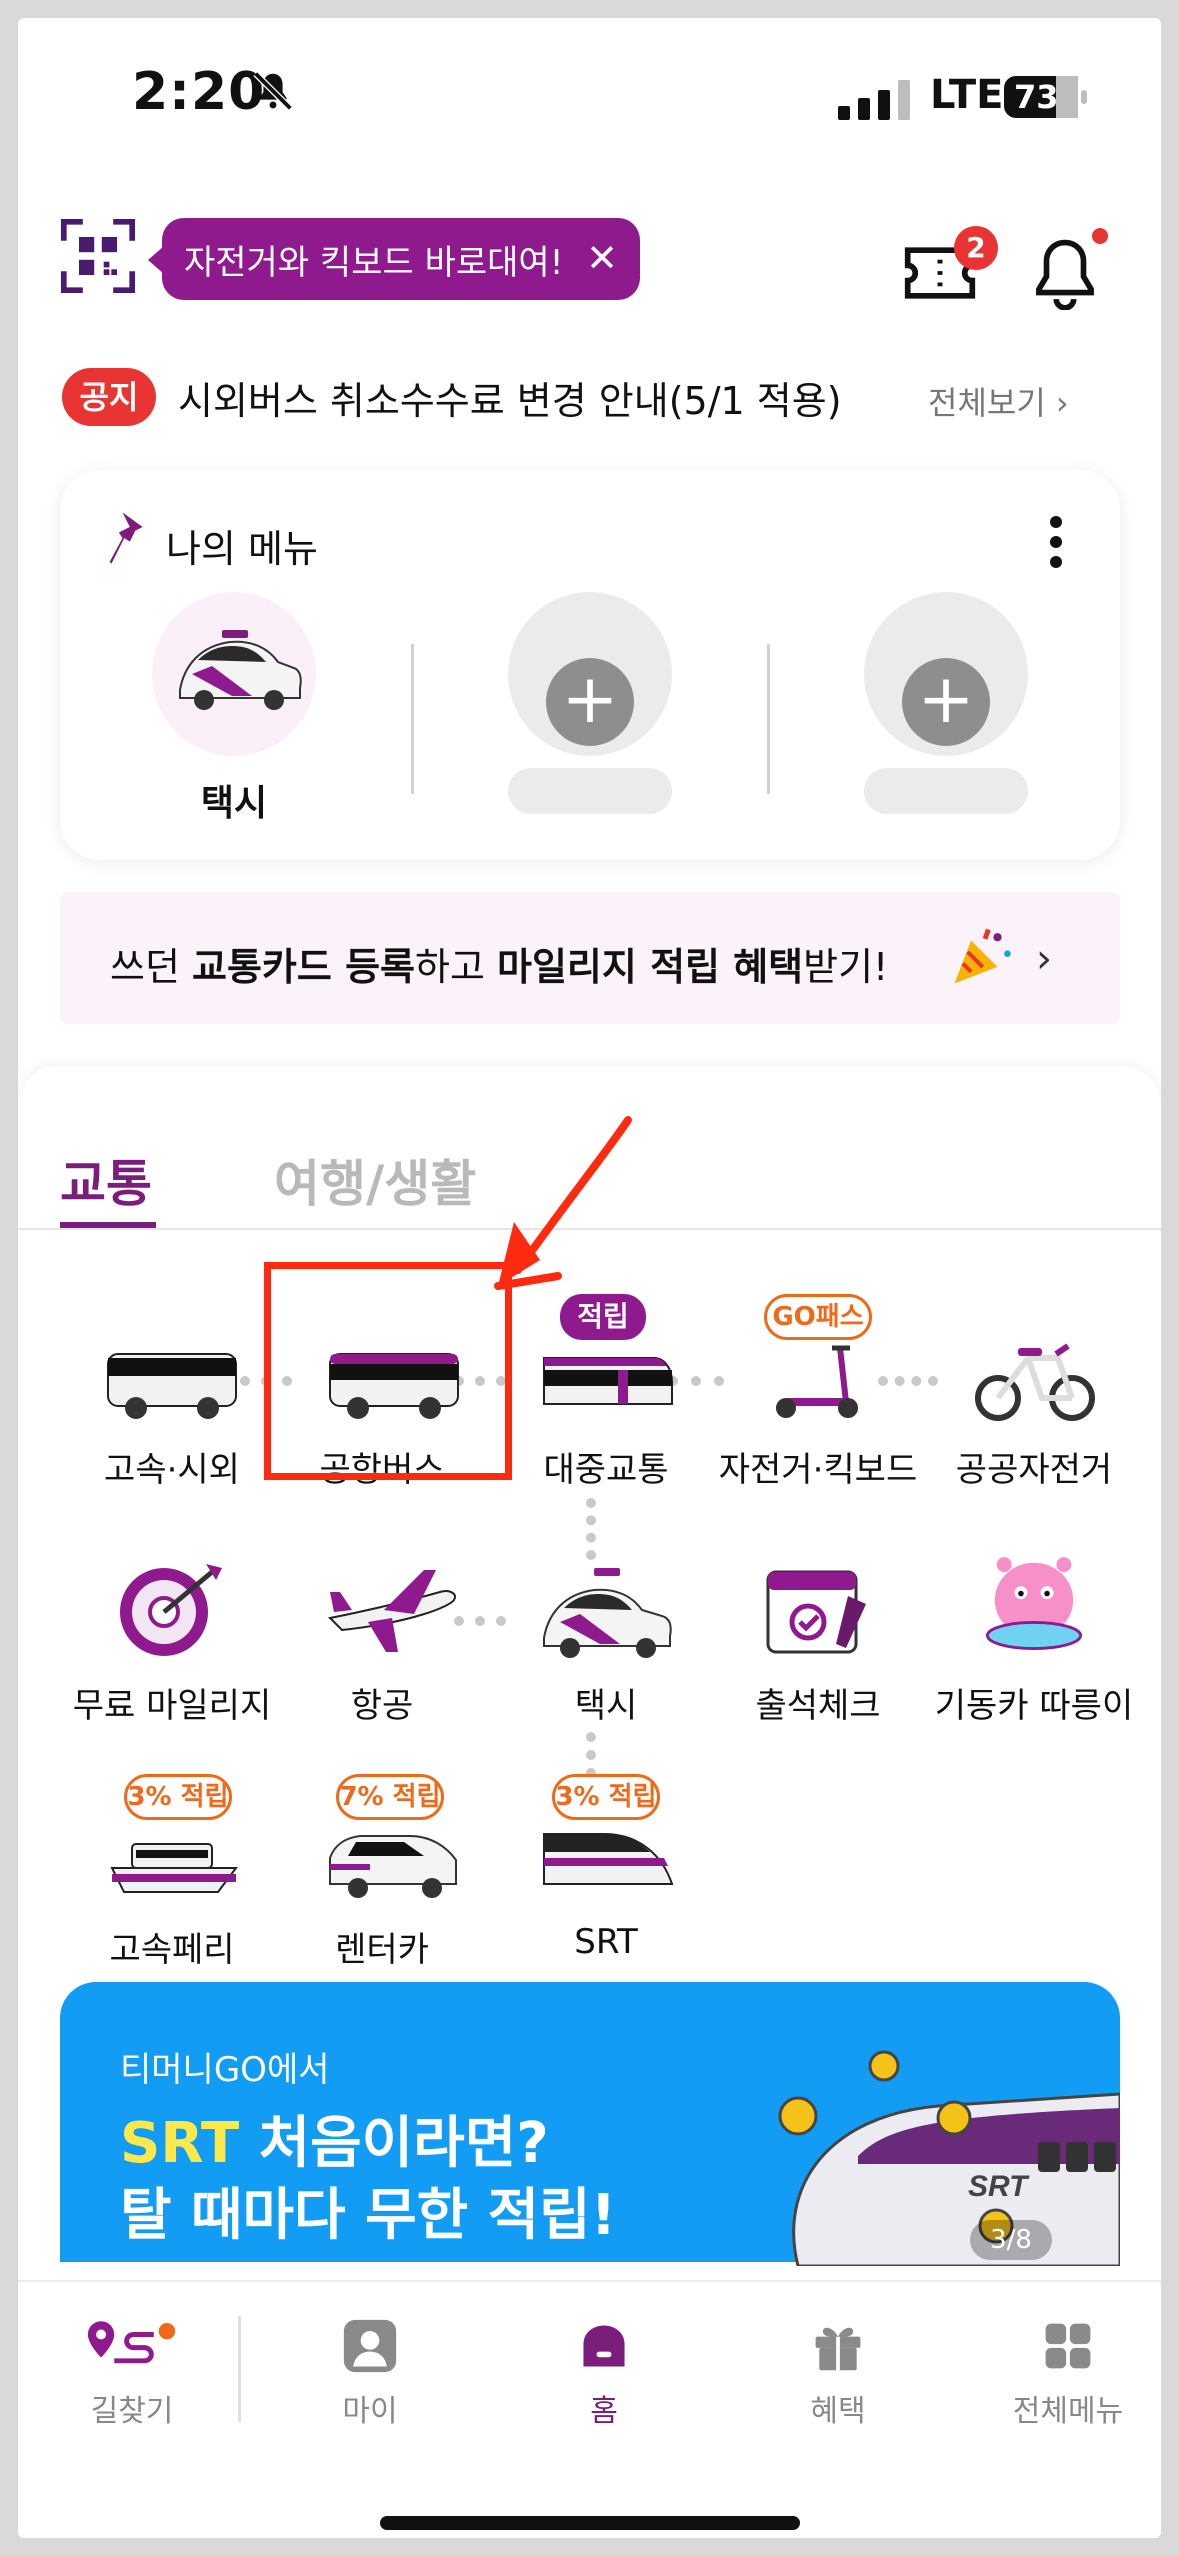 Image resolution: width=1179 pixels, height=2556 pixels. I want to click on service-label: 자전거·킥보드, so click(818, 1470).